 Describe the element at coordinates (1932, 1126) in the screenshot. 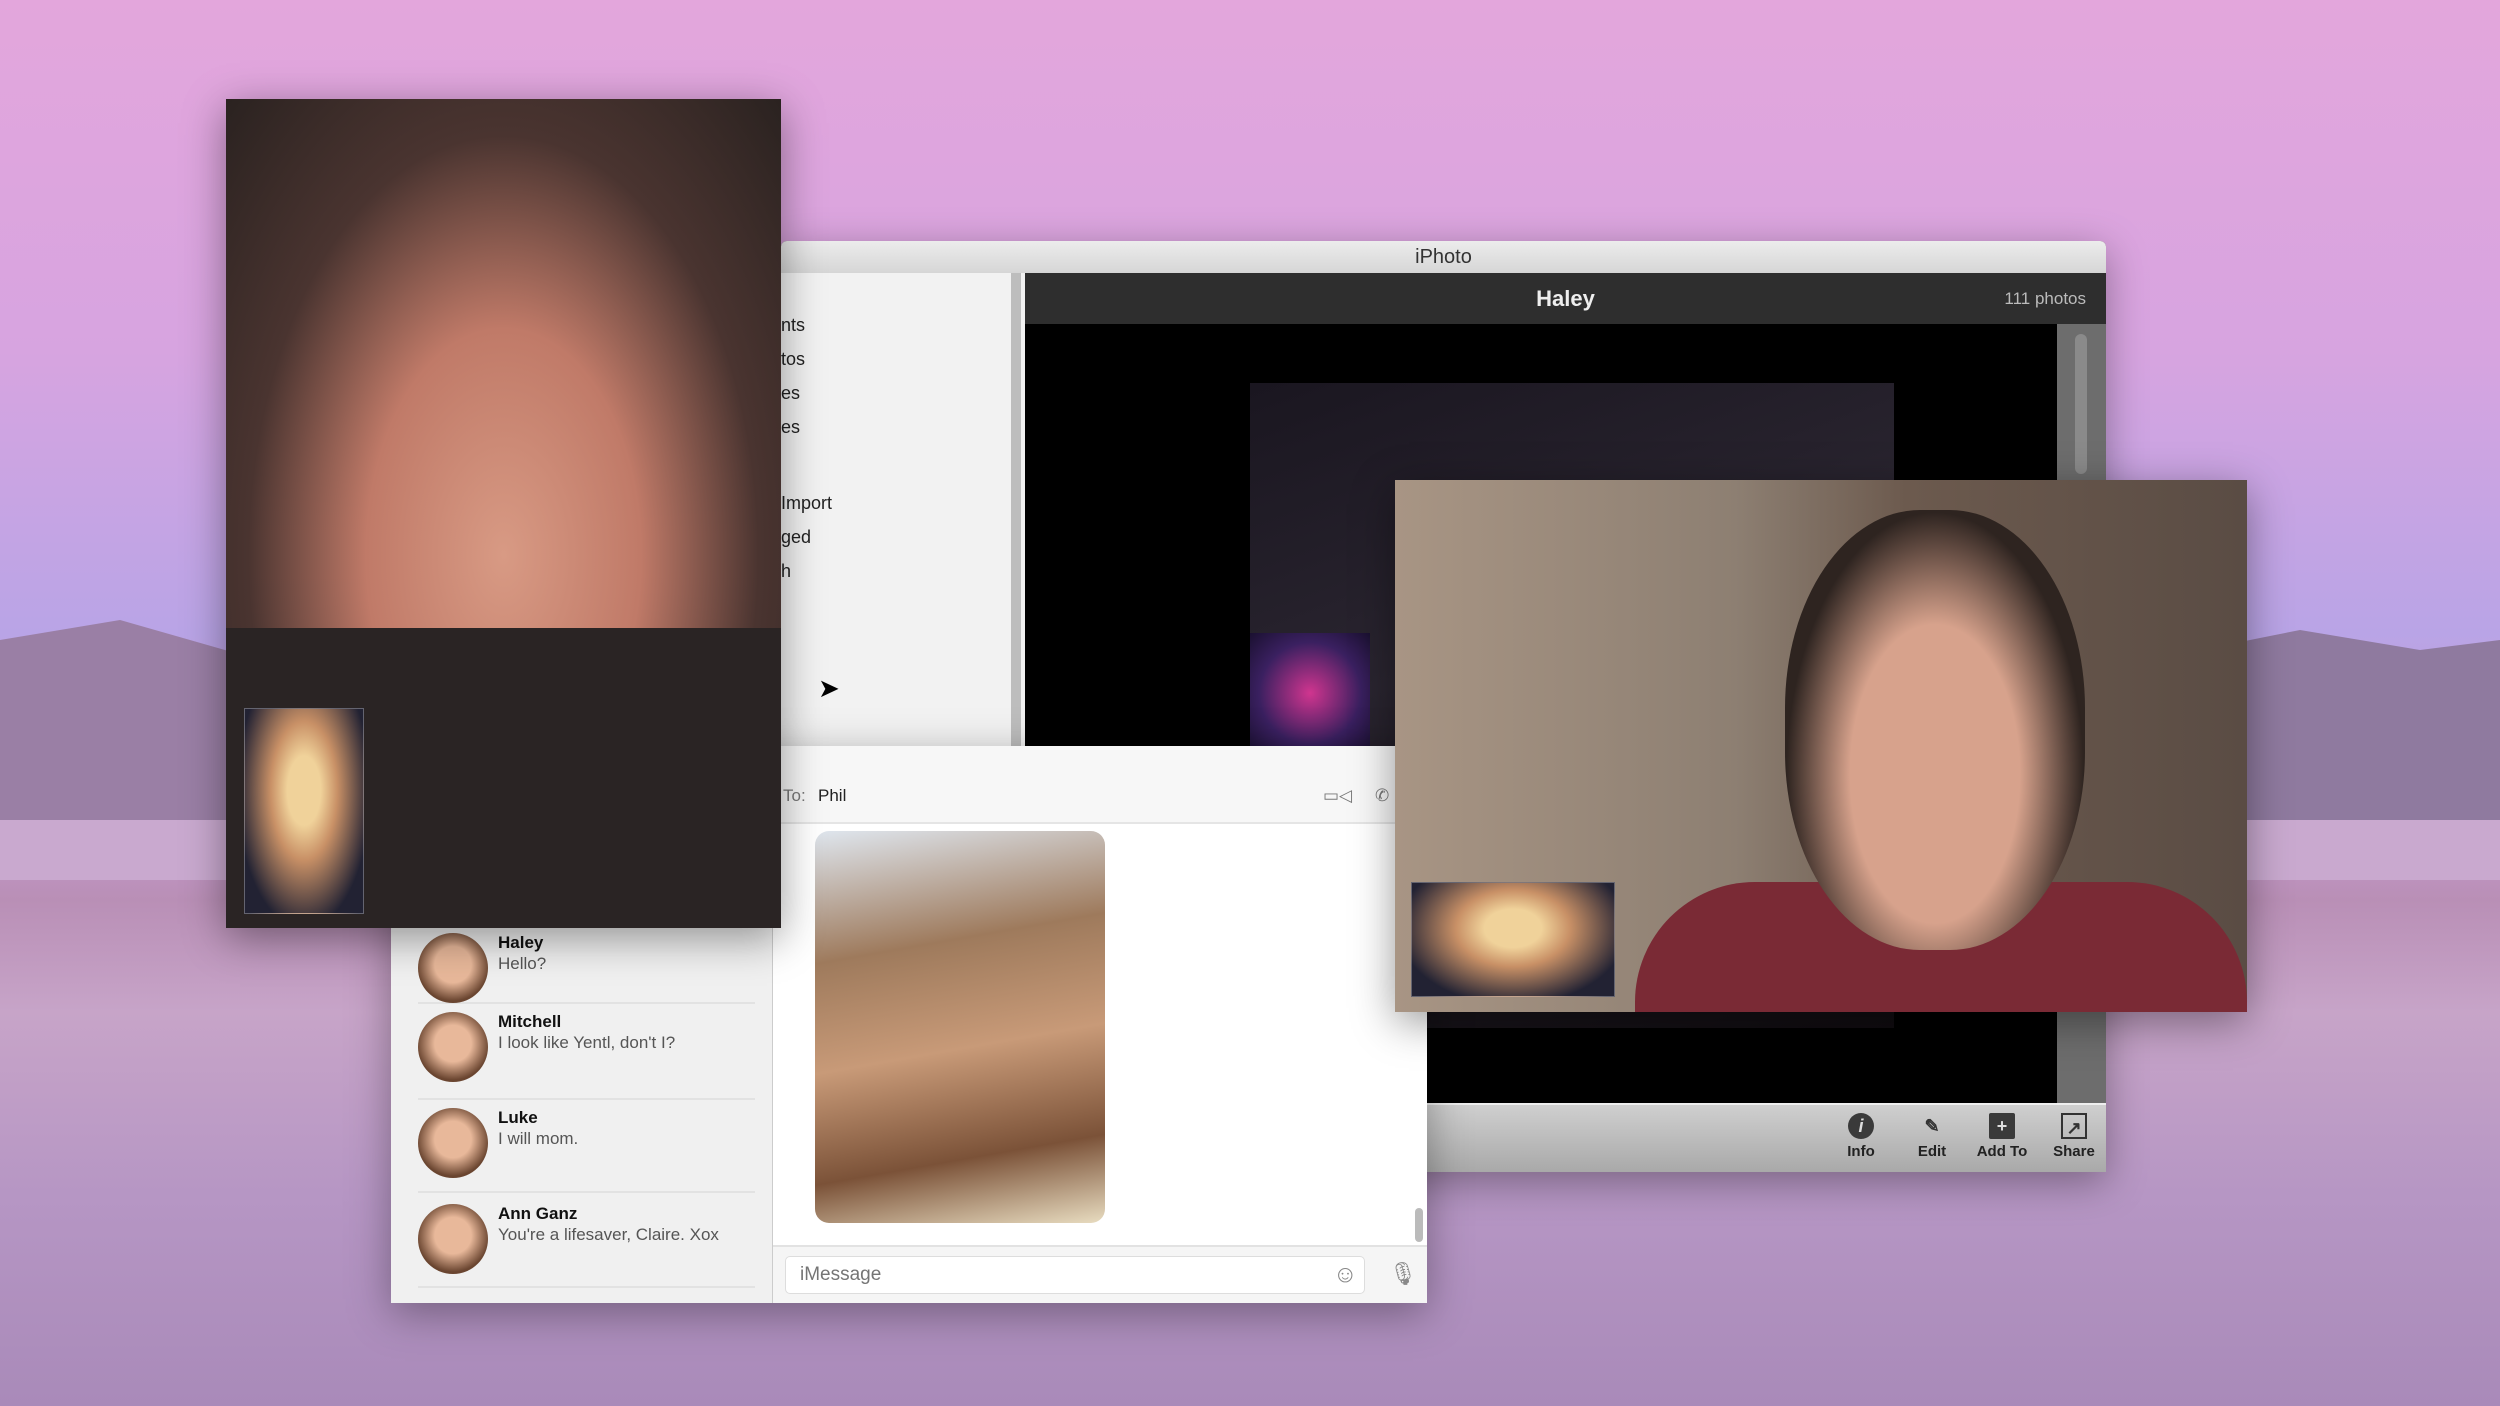

I see `pencil-icon: ✎` at that location.